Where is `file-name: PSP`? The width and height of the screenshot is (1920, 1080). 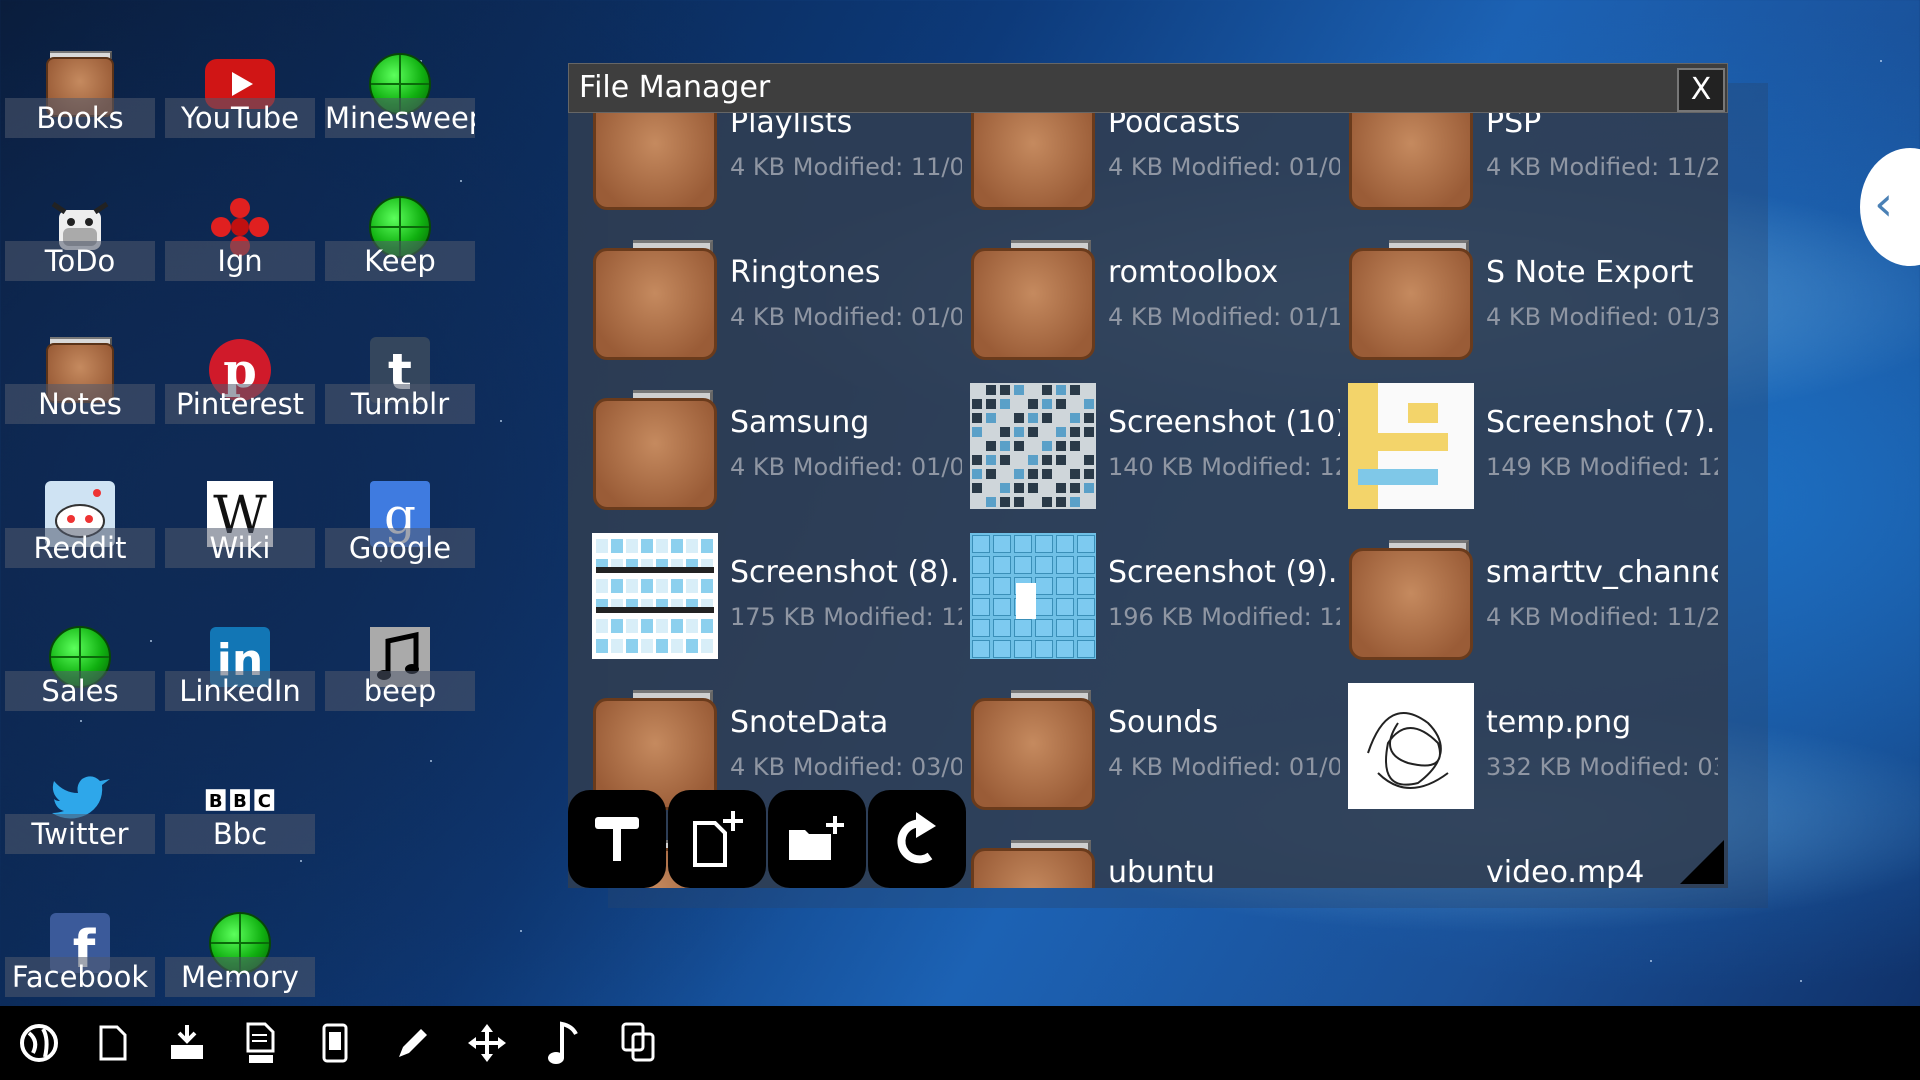
file-name: PSP is located at coordinates (1514, 126).